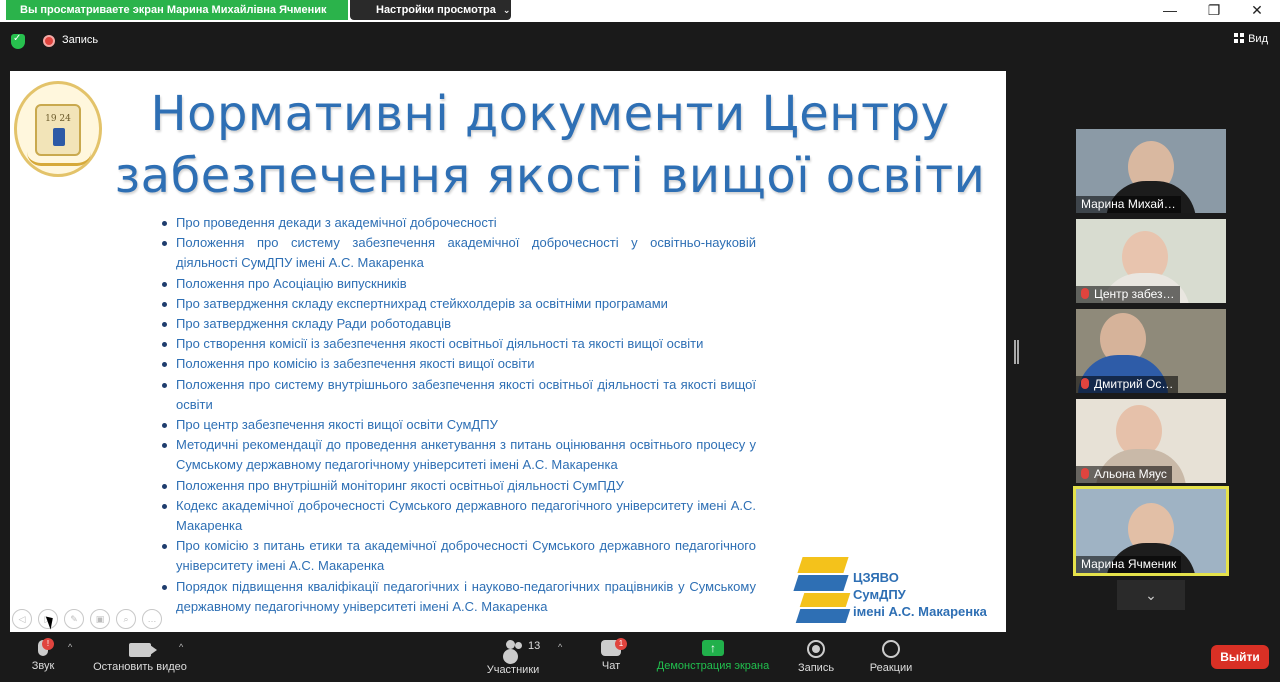  What do you see at coordinates (181, 647) in the screenshot?
I see `video-options-caret: ^` at bounding box center [181, 647].